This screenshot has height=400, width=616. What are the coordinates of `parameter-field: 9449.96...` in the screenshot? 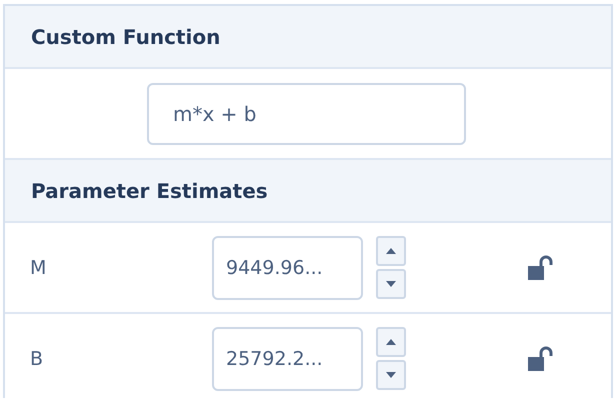 It's located at (287, 268).